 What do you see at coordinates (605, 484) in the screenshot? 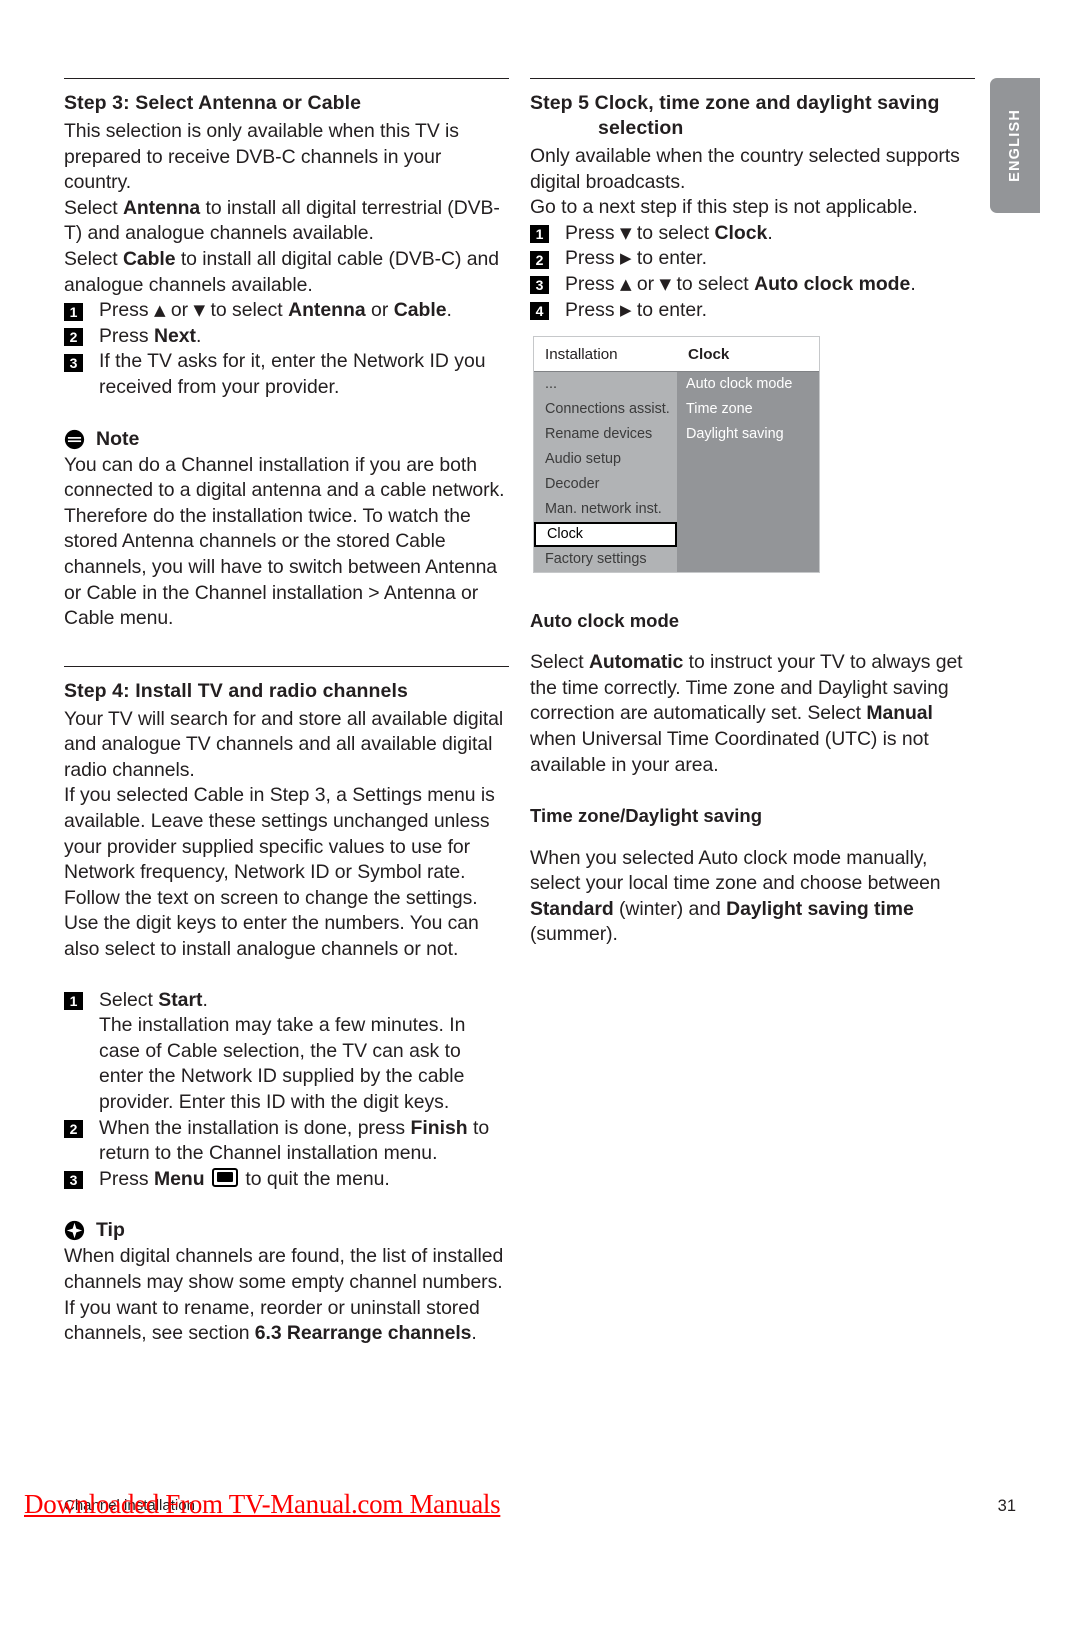
I see `tv-menu-item: Decoder` at bounding box center [605, 484].